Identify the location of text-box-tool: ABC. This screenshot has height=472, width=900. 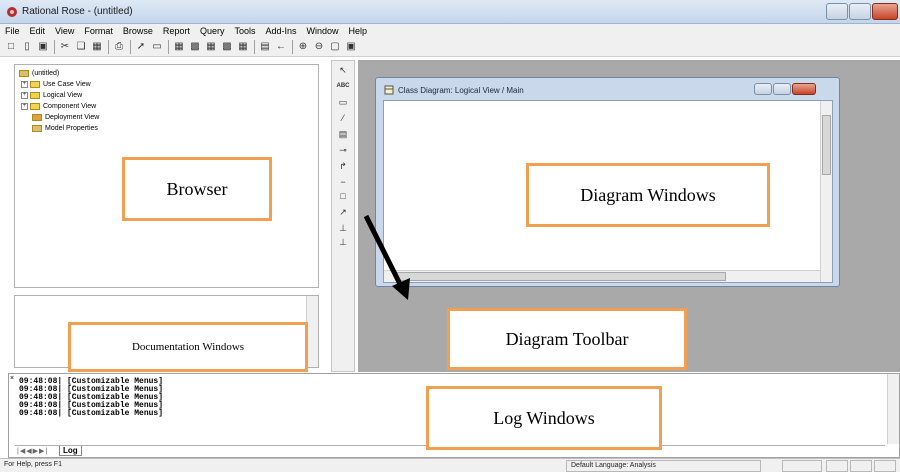
(343, 86).